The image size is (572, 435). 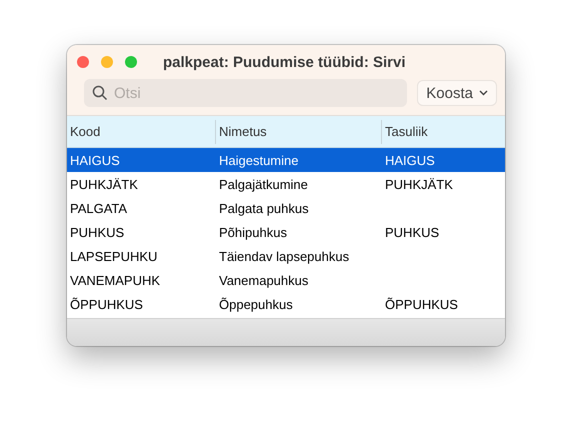 I want to click on table-row: HAIGUS Haigestumine HAIGUS, so click(x=286, y=160).